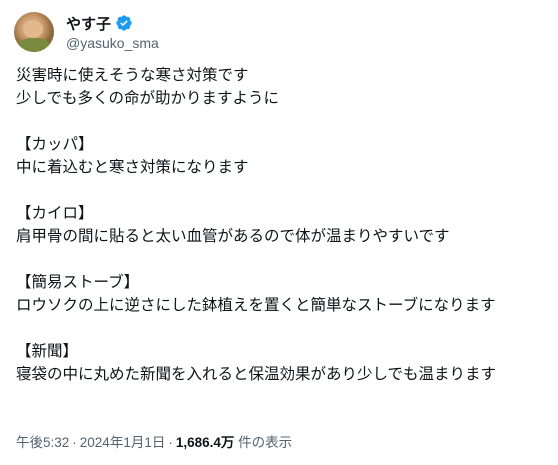 Image resolution: width=558 pixels, height=465 pixels. I want to click on user-avatar, so click(34, 32).